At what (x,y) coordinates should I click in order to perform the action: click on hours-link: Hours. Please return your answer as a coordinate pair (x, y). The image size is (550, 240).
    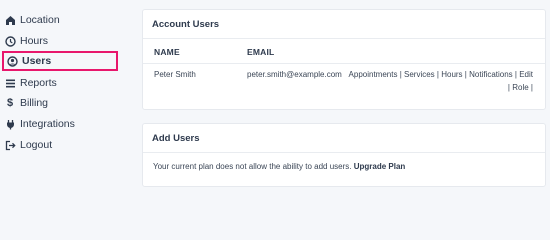
    Looking at the image, I should click on (451, 74).